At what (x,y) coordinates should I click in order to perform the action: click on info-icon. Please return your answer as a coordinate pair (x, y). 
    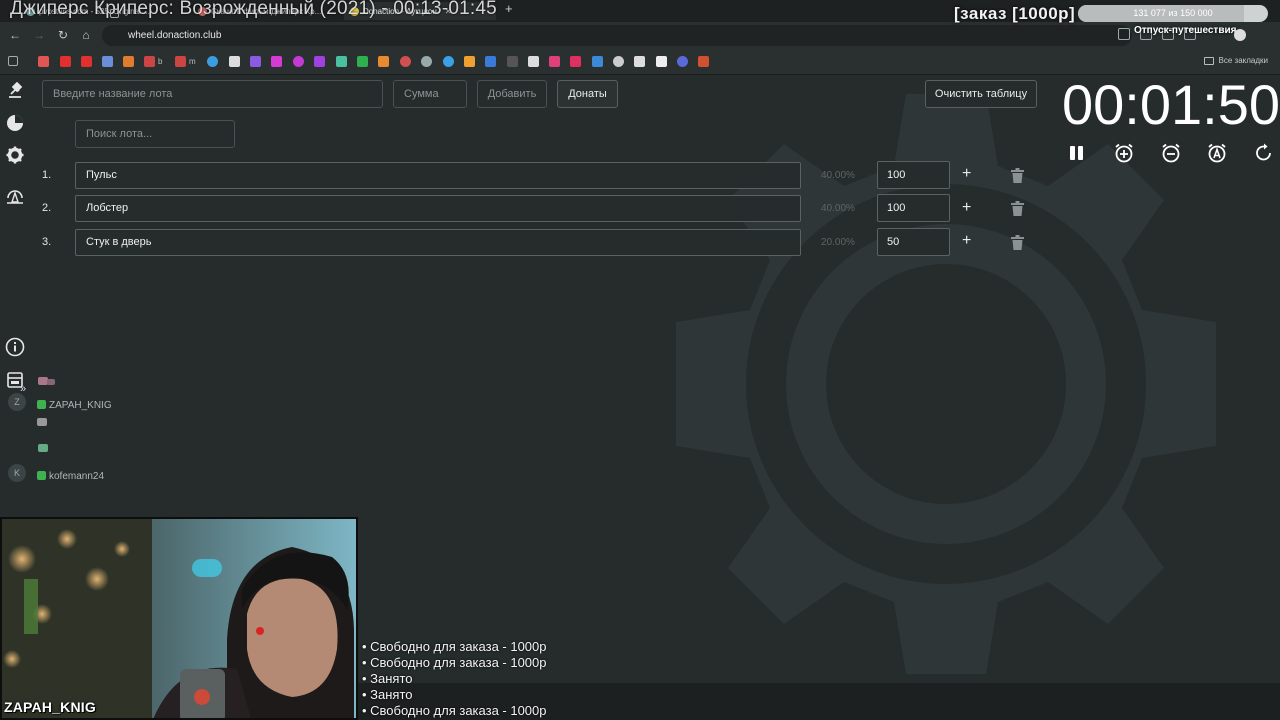
    Looking at the image, I should click on (15, 347).